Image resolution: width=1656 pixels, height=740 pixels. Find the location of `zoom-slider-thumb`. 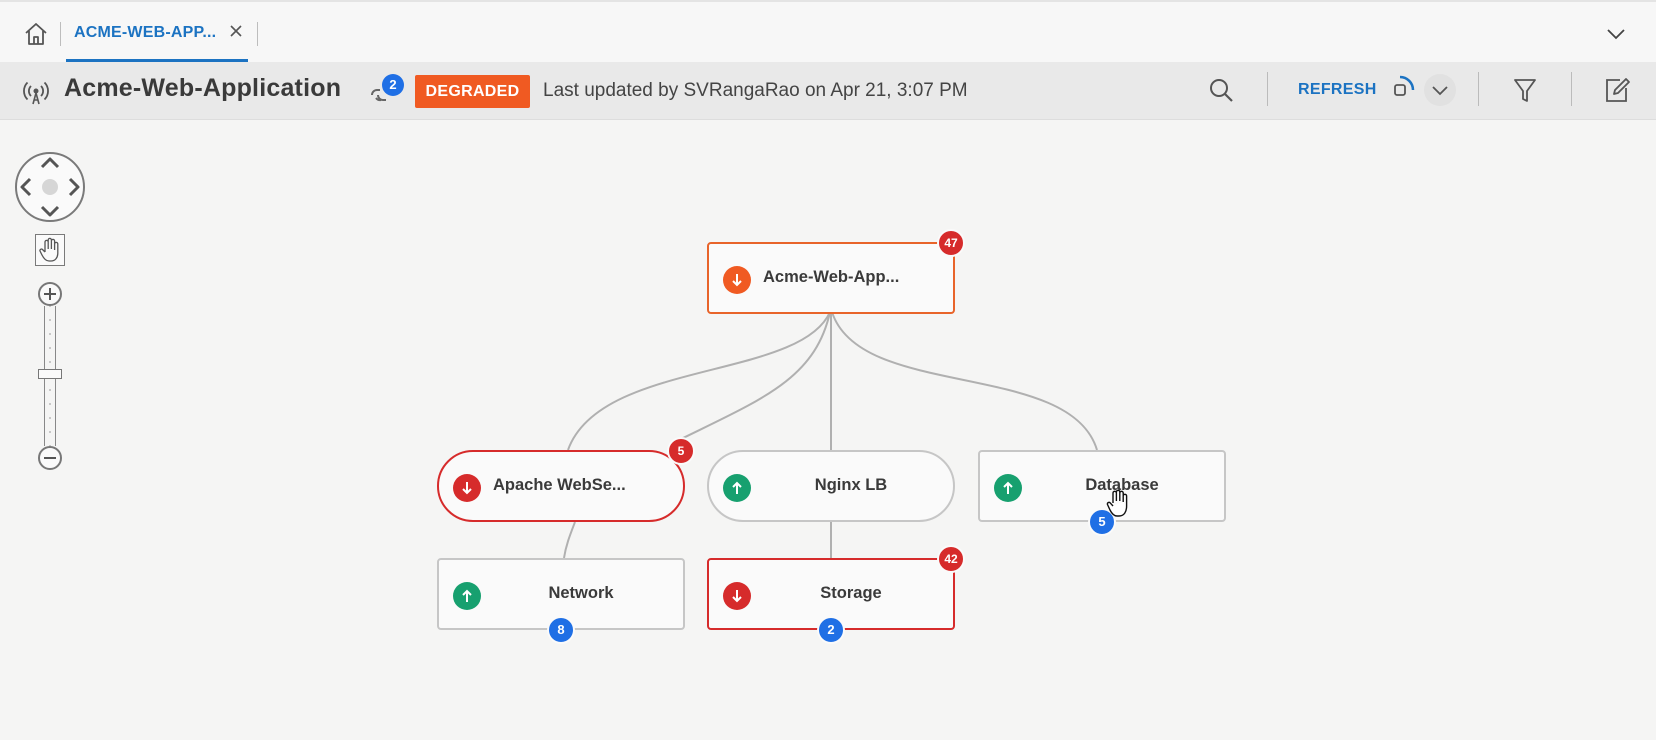

zoom-slider-thumb is located at coordinates (50, 374).